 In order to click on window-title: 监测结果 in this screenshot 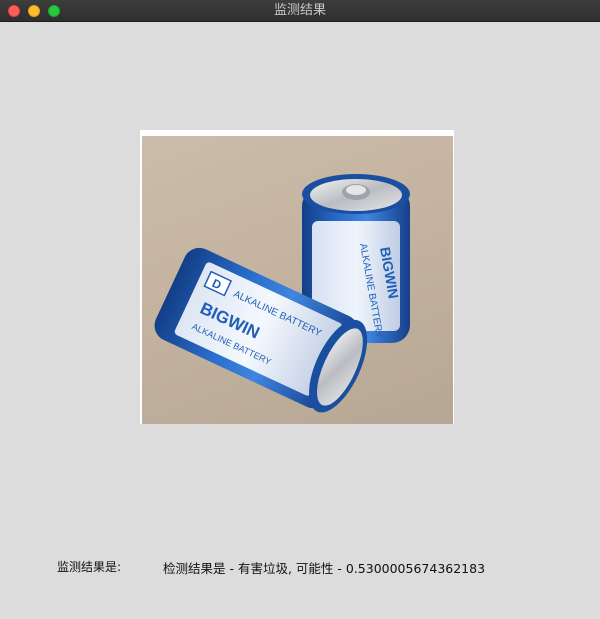, I will do `click(299, 10)`.